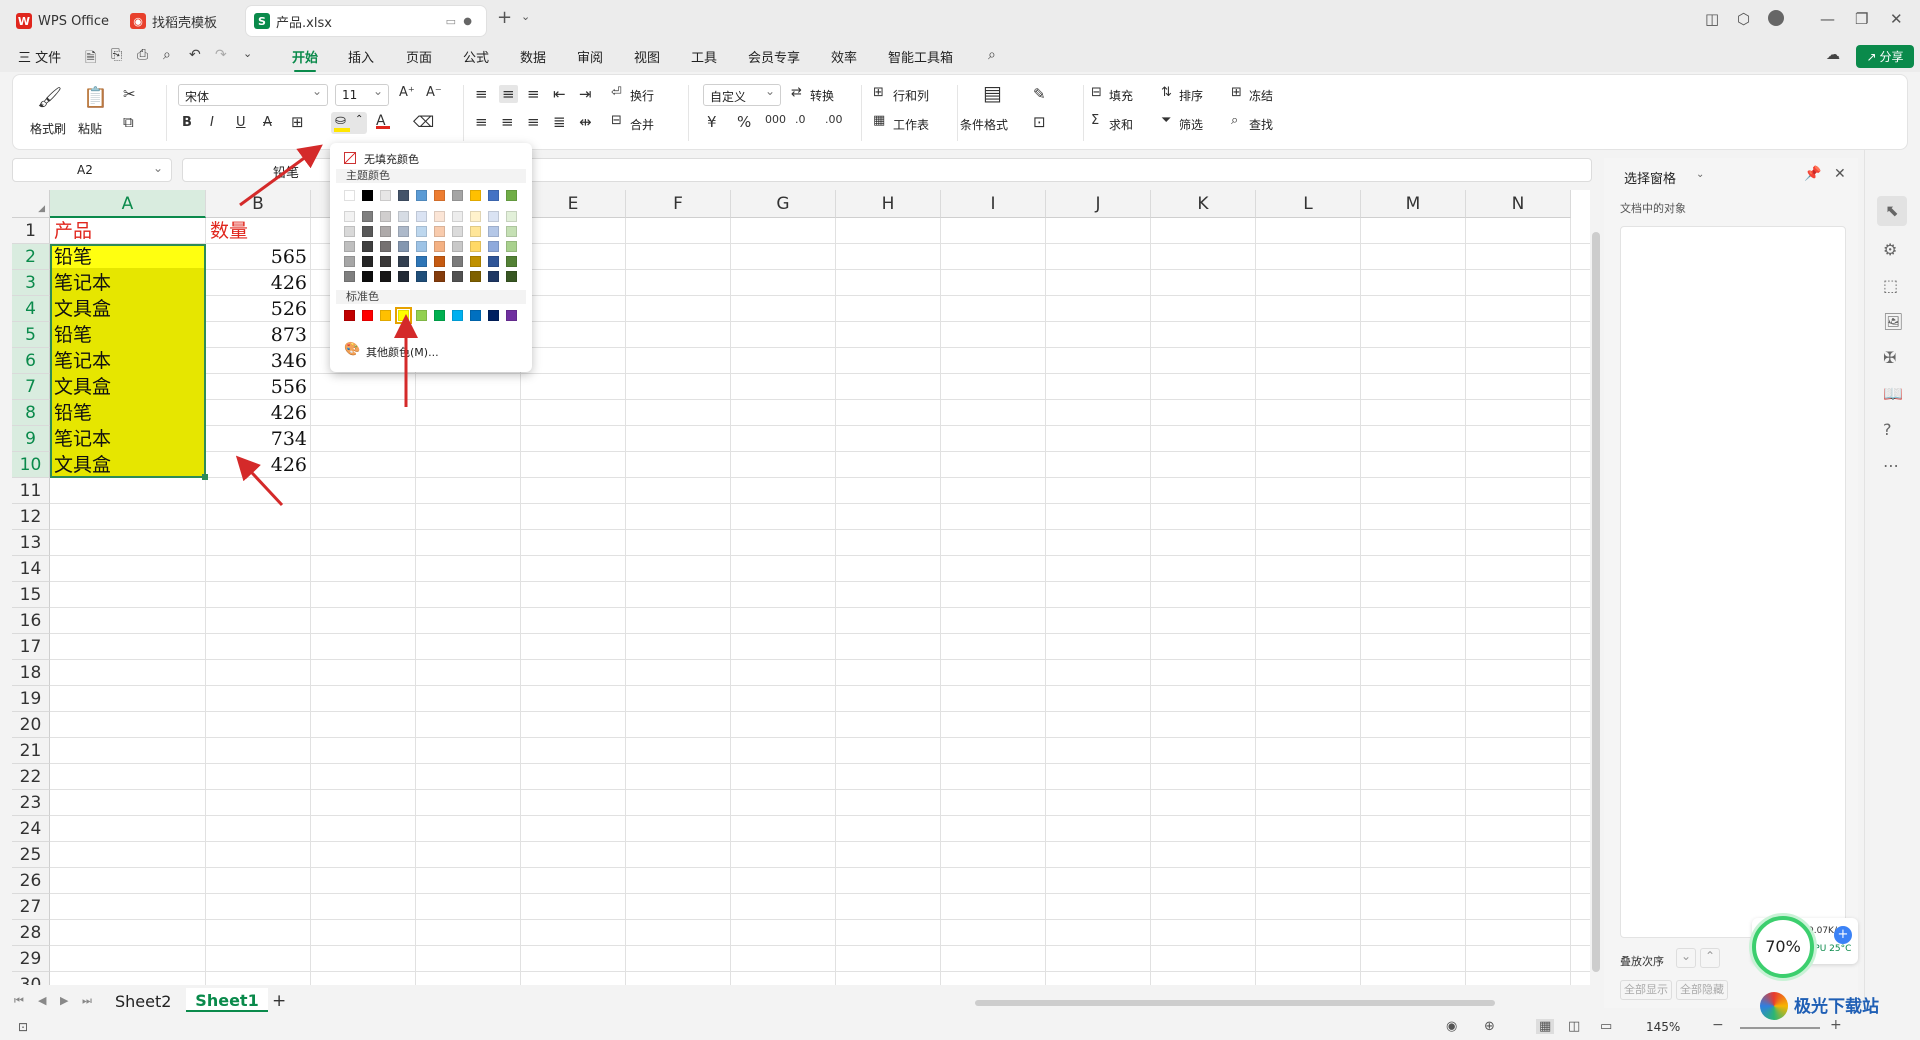  I want to click on watermark-text: 极光下载站, so click(1836, 1007).